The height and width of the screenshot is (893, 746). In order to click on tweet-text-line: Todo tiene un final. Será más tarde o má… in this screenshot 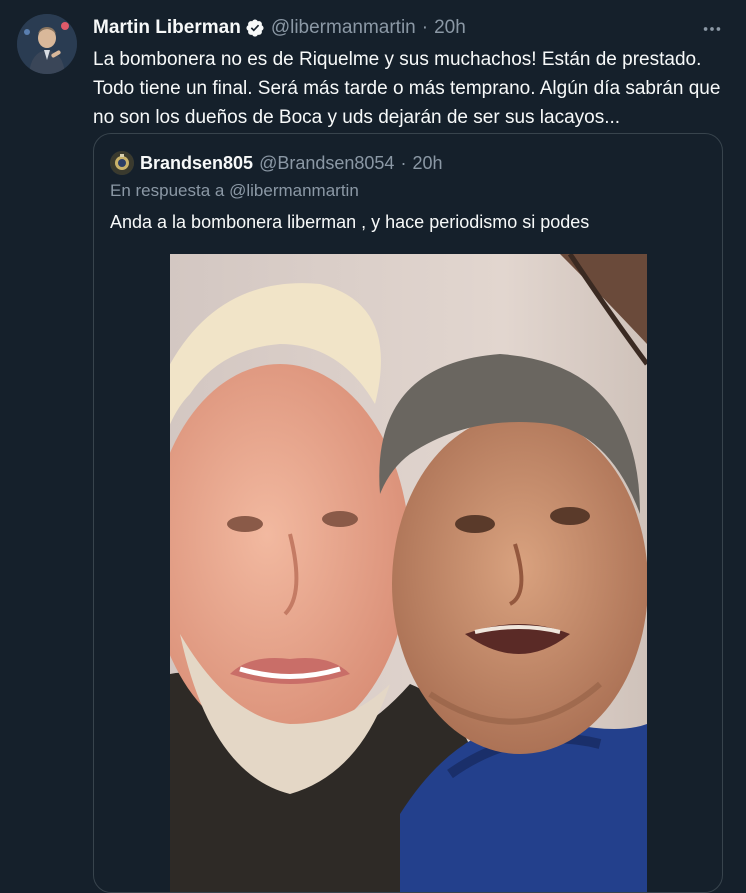, I will do `click(407, 88)`.